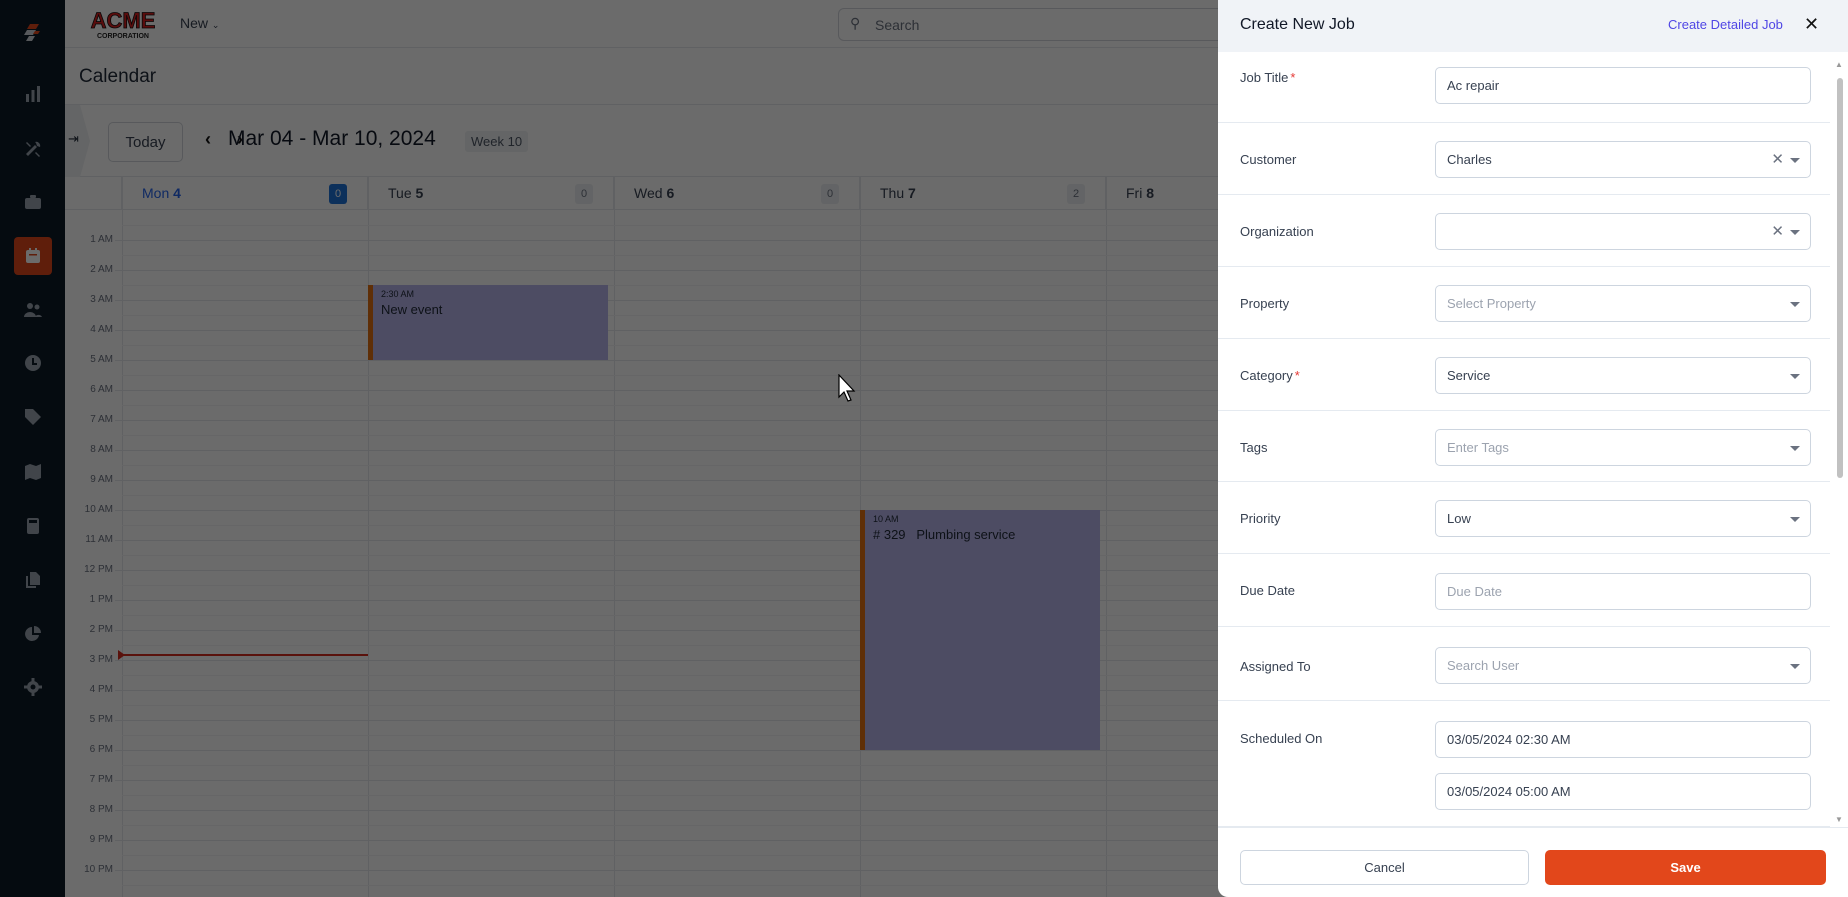 The image size is (1848, 897). What do you see at coordinates (145, 142) in the screenshot?
I see `today-button: Today` at bounding box center [145, 142].